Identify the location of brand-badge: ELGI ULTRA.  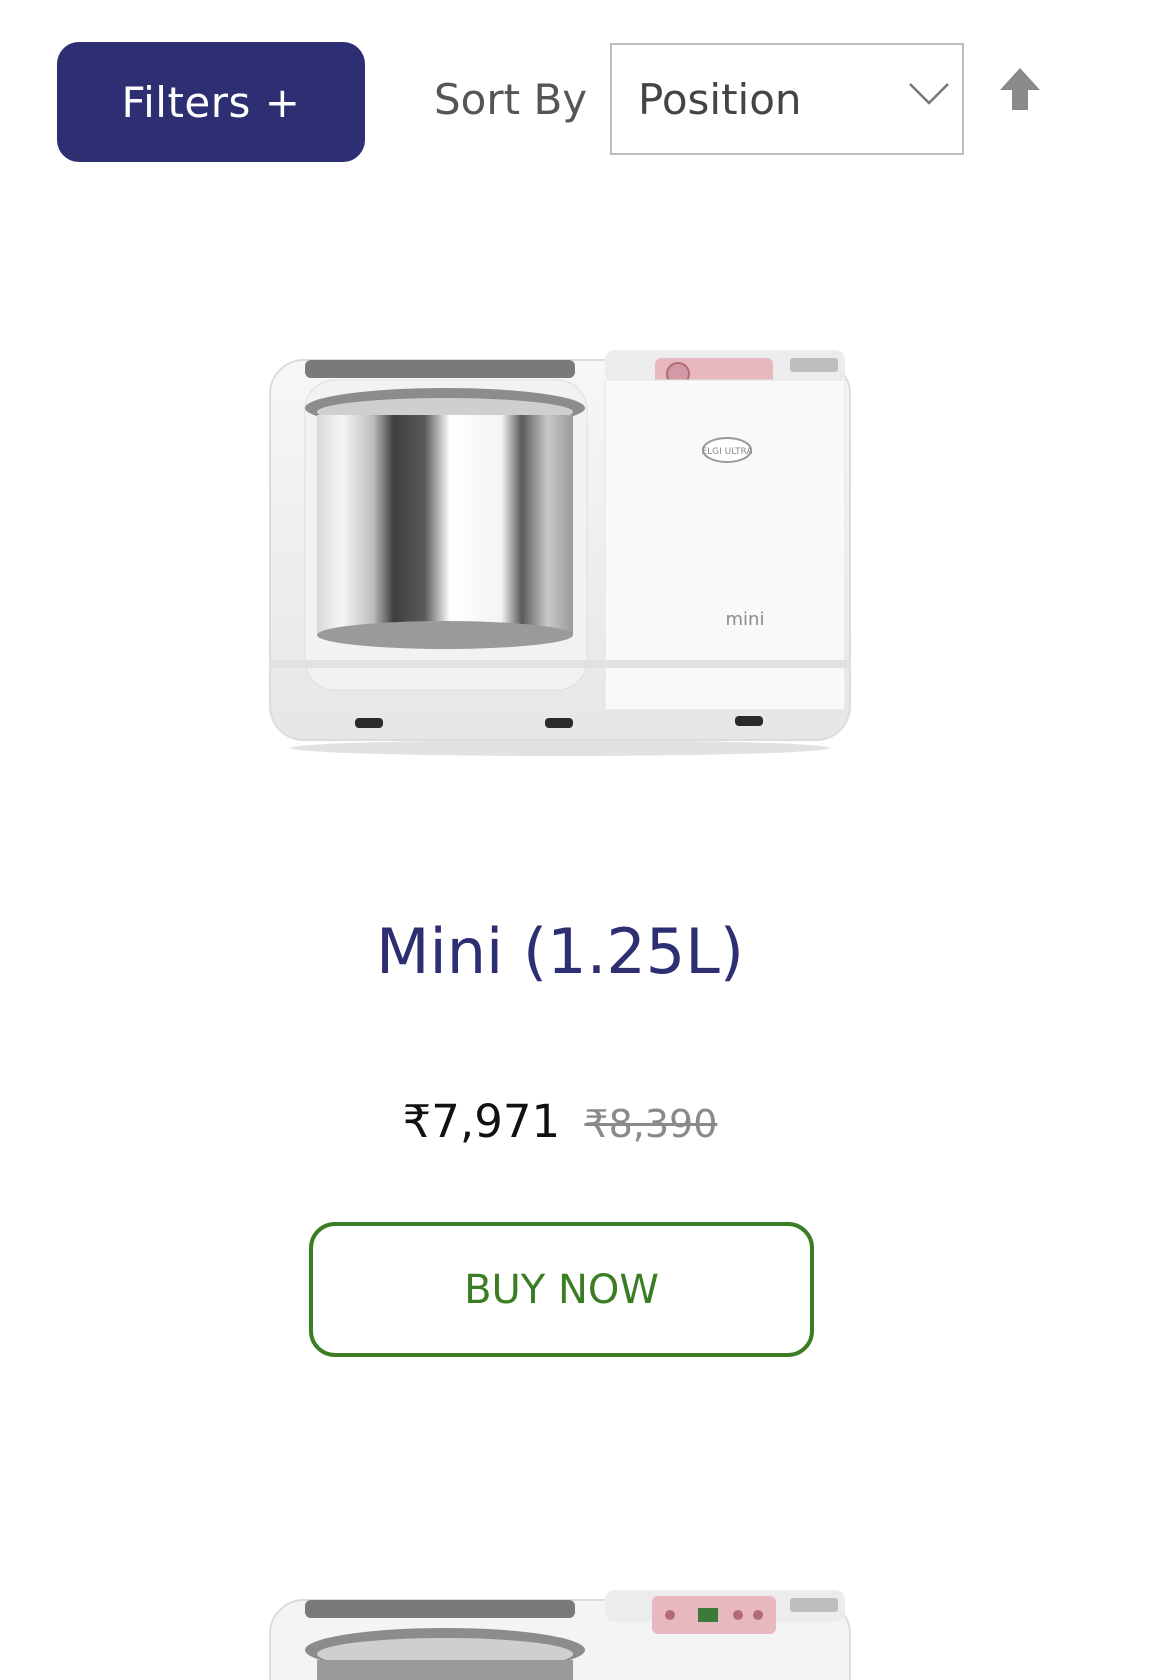
(727, 452).